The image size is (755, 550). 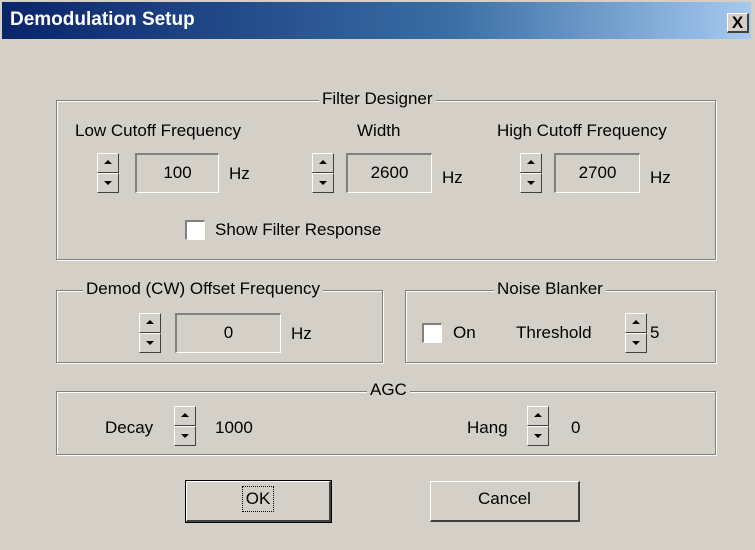 I want to click on threshold-value: 5, so click(x=655, y=332).